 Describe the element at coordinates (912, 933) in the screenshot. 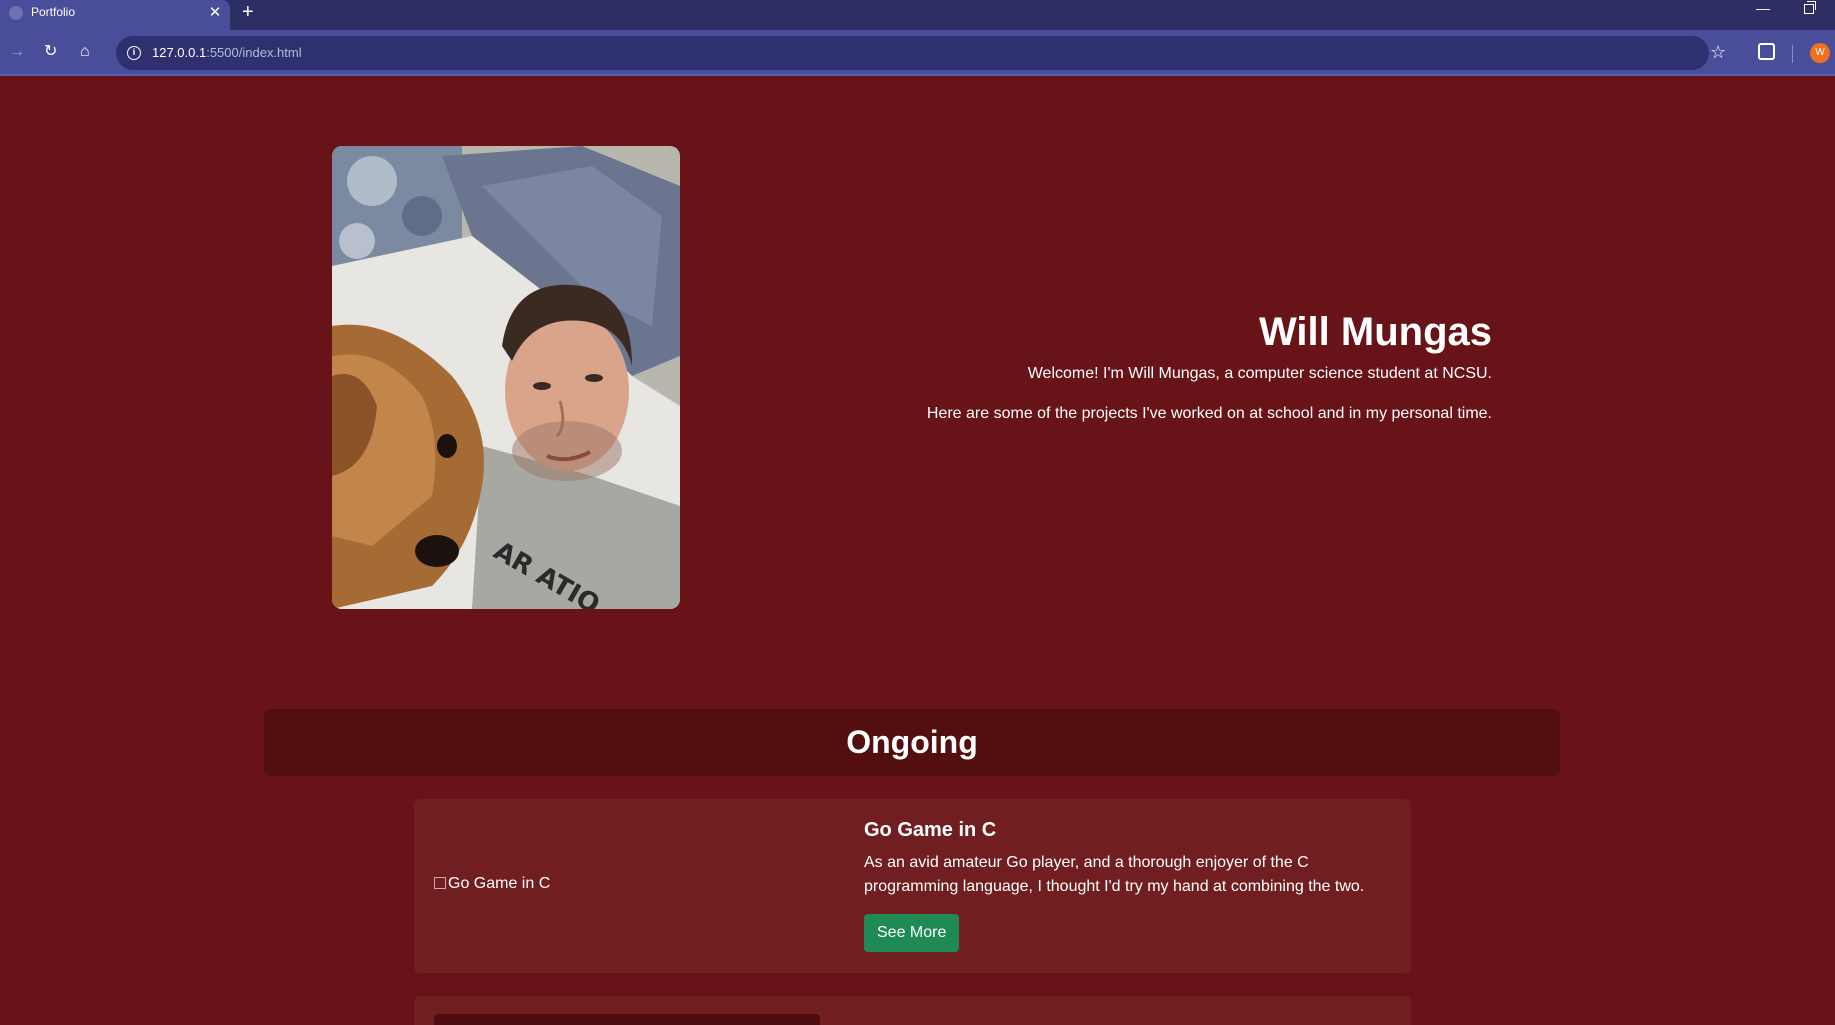

I see `see-more-button: See More` at that location.